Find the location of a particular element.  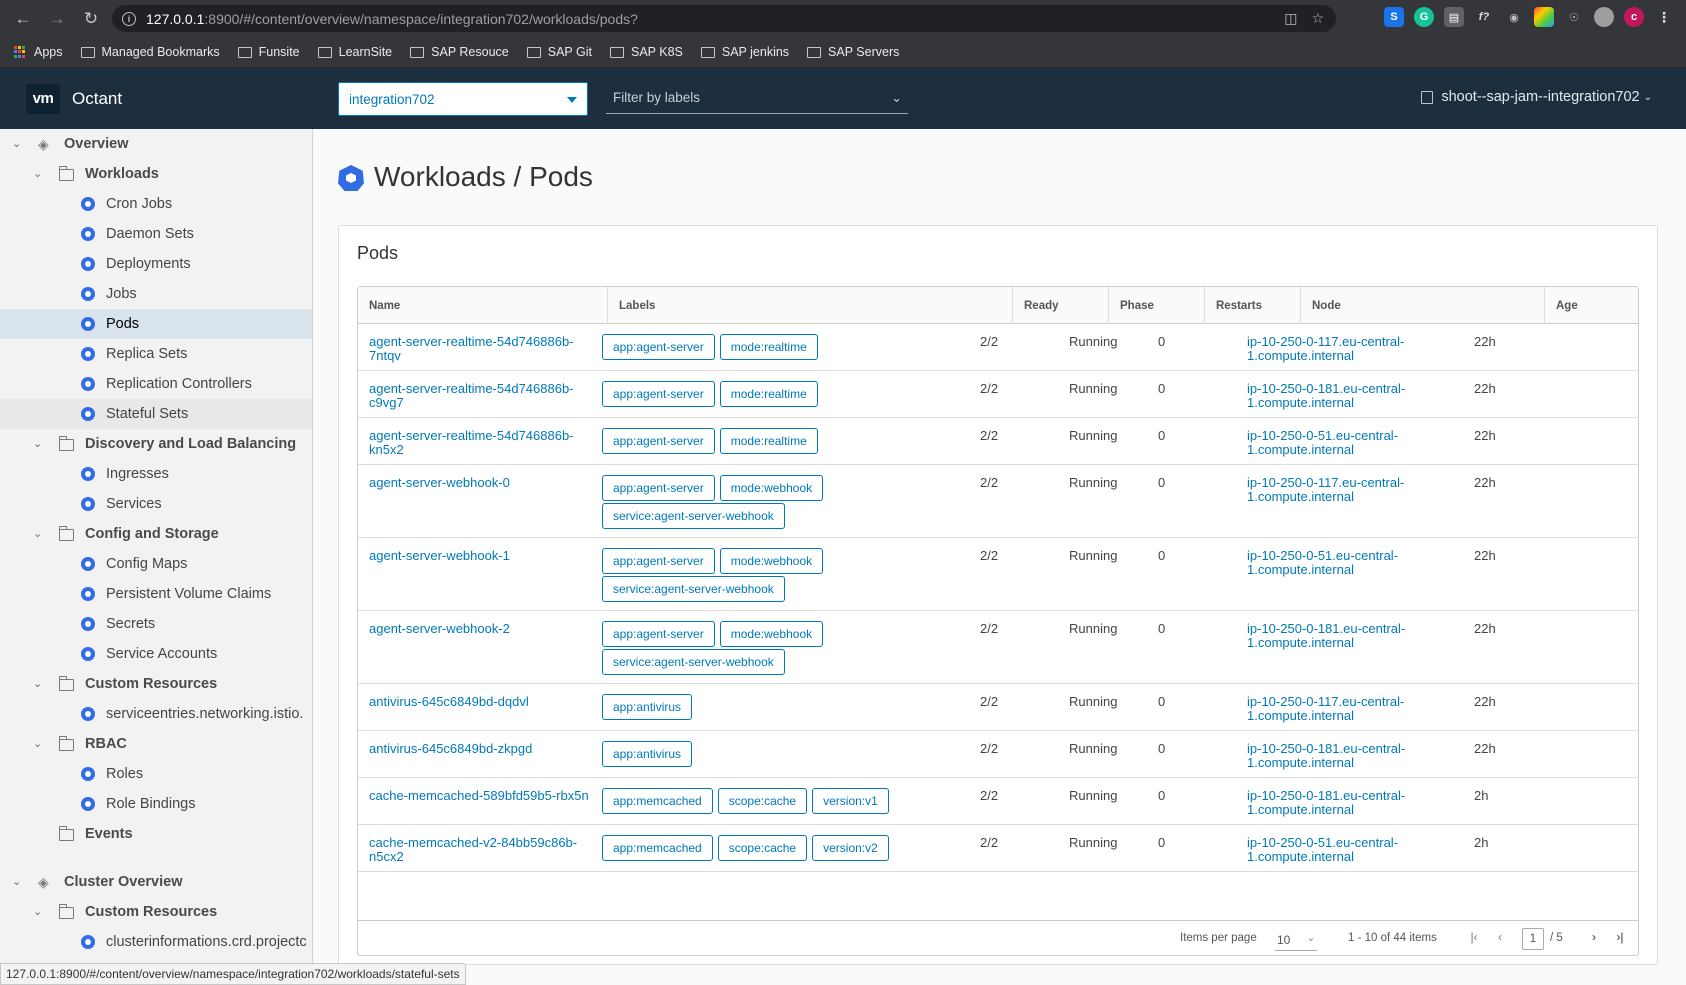

pod-name-link: agent-server-realtime-54d746886b-kn5x2 is located at coordinates (480, 443).